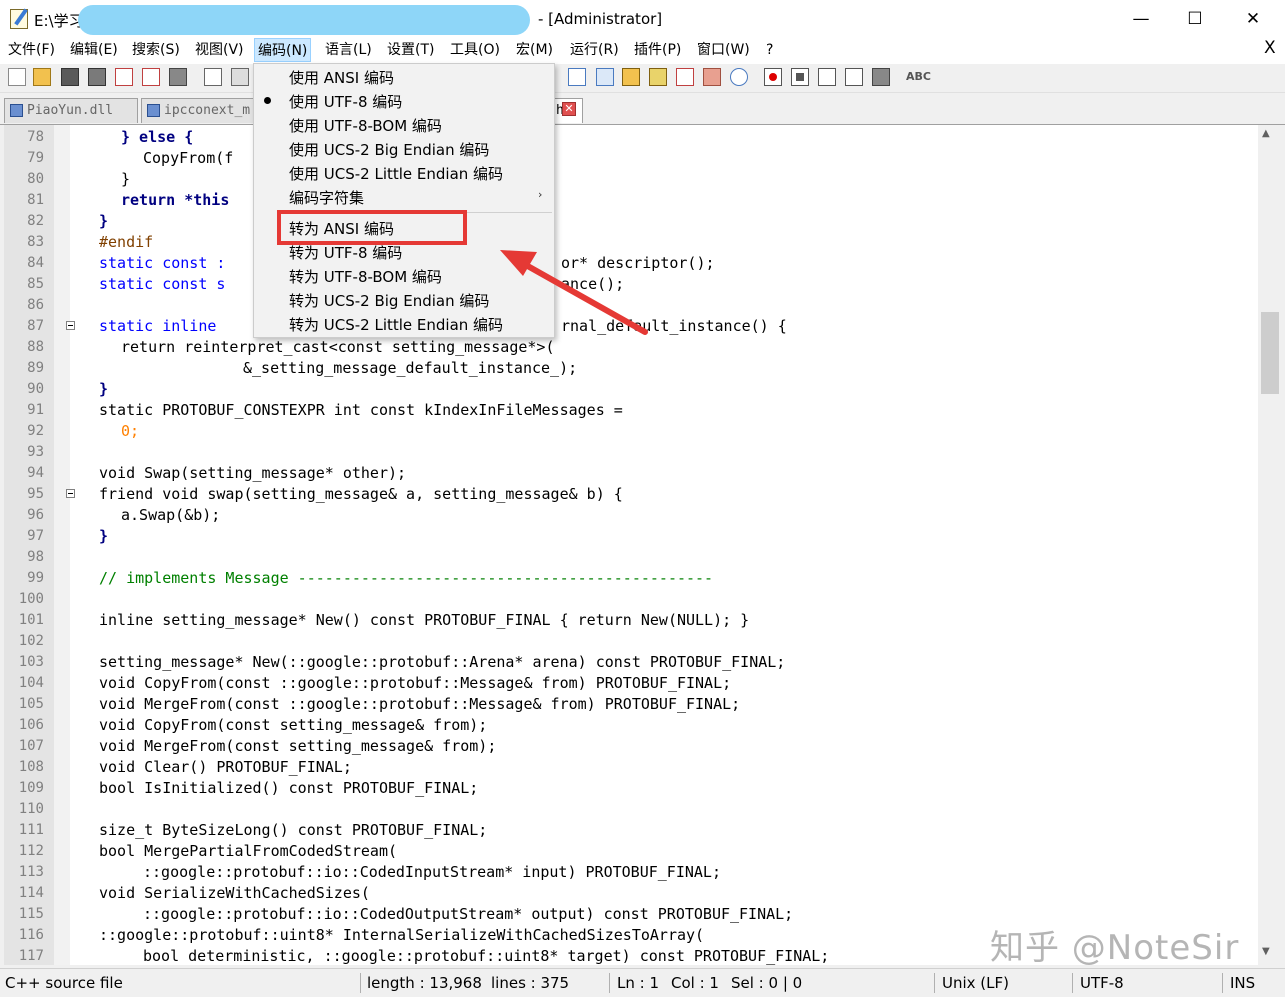 The height and width of the screenshot is (997, 1285). I want to click on tab-close-icon: ✕, so click(569, 109).